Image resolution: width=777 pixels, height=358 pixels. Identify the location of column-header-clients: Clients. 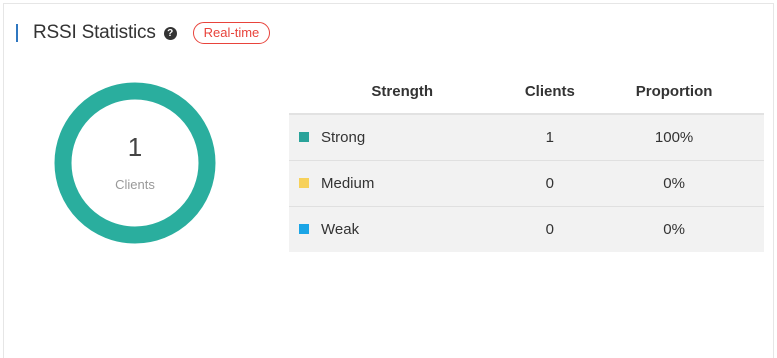
(550, 92).